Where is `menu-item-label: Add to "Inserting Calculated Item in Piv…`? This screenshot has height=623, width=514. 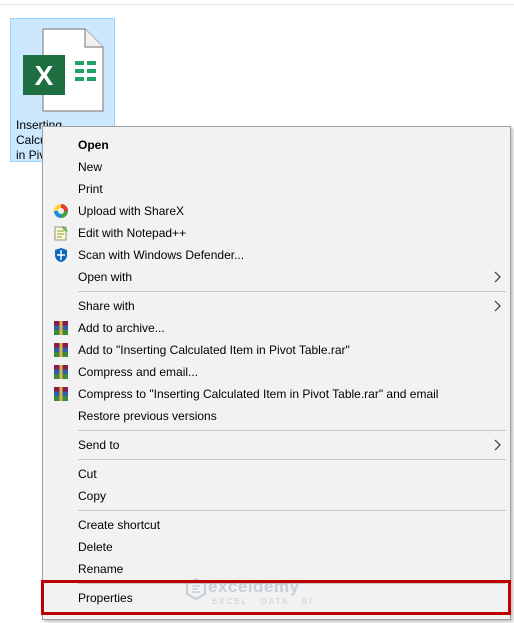 menu-item-label: Add to "Inserting Calculated Item in Piv… is located at coordinates (214, 350).